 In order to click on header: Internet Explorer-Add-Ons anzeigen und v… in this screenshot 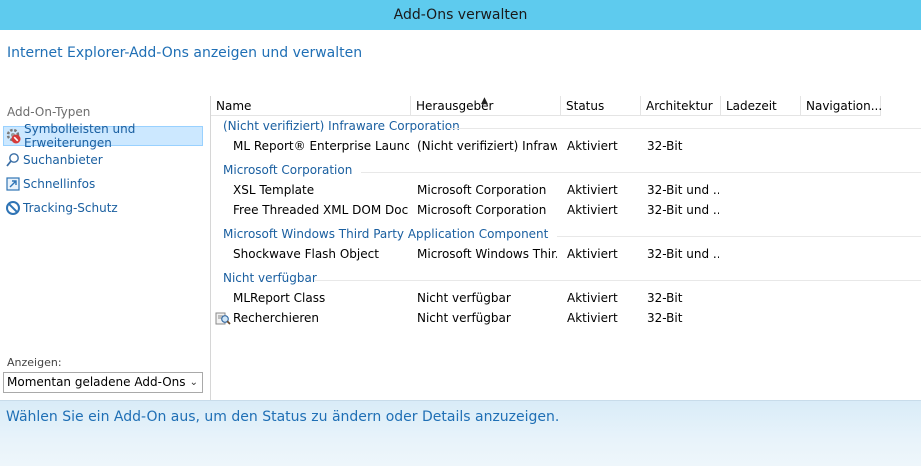, I will do `click(460, 63)`.